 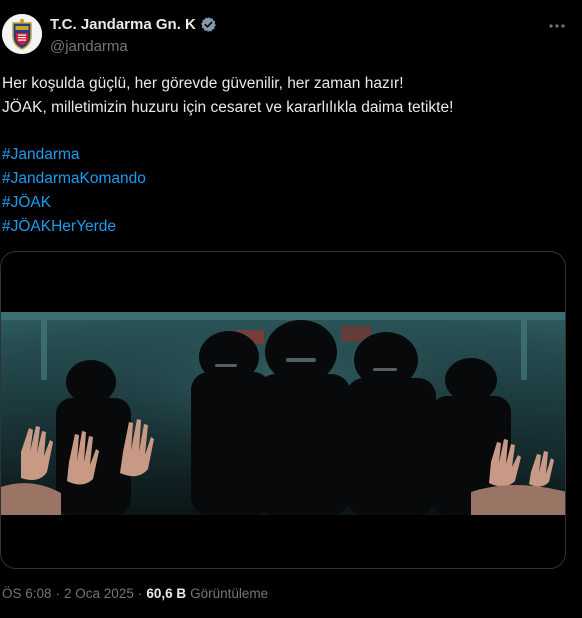 I want to click on hashtag-link: #Jandarma, so click(x=74, y=155).